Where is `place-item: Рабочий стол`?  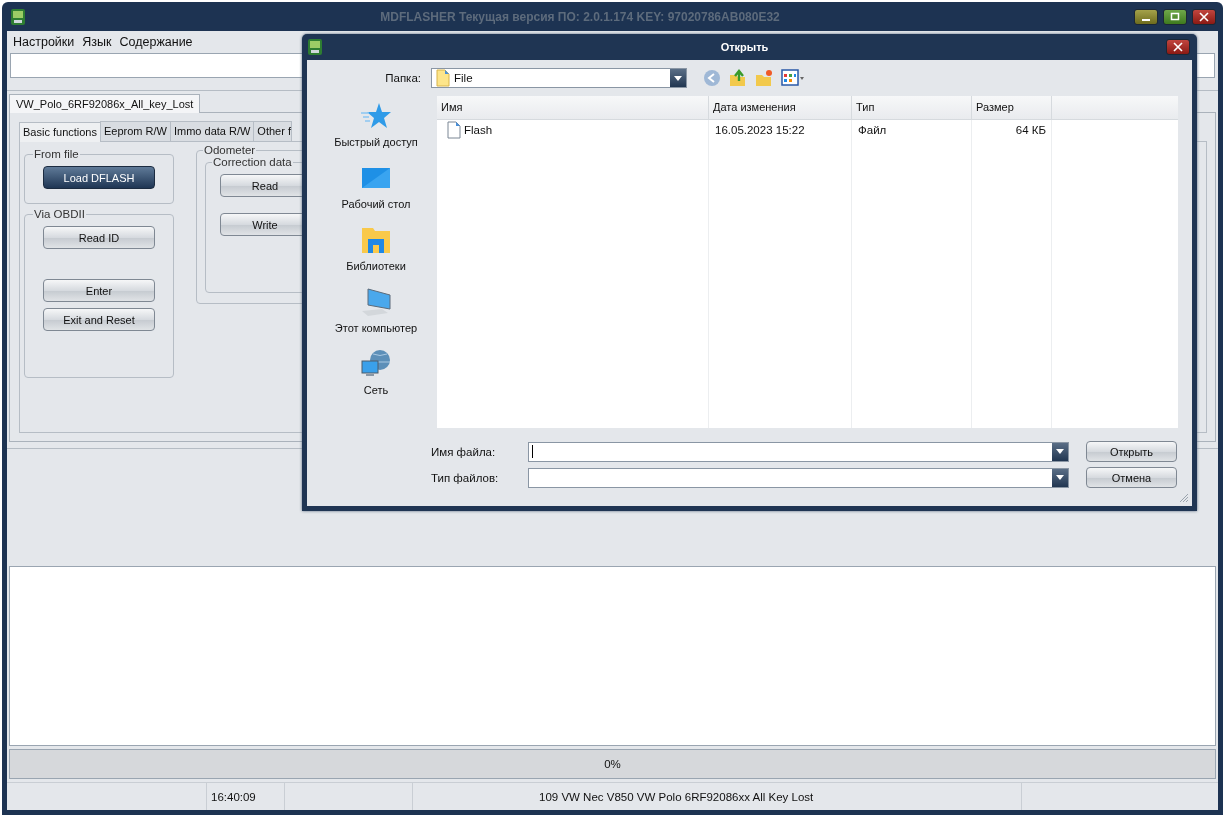 place-item: Рабочий стол is located at coordinates (376, 186).